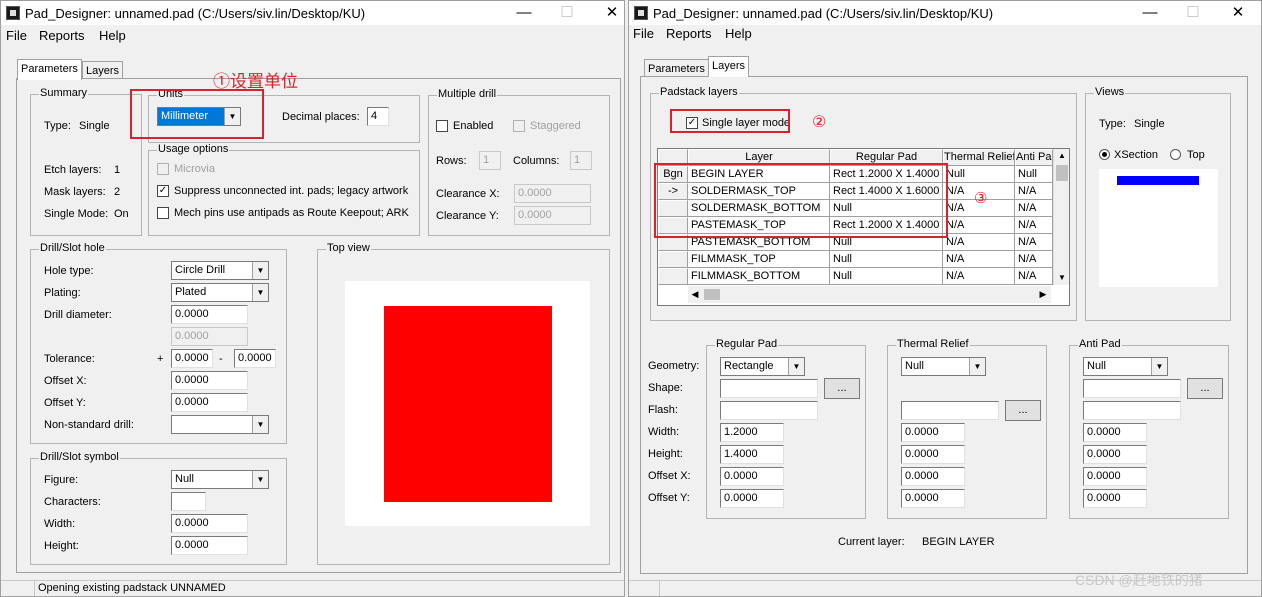 Image resolution: width=1262 pixels, height=597 pixels. Describe the element at coordinates (1175, 154) in the screenshot. I see `top-radio` at that location.